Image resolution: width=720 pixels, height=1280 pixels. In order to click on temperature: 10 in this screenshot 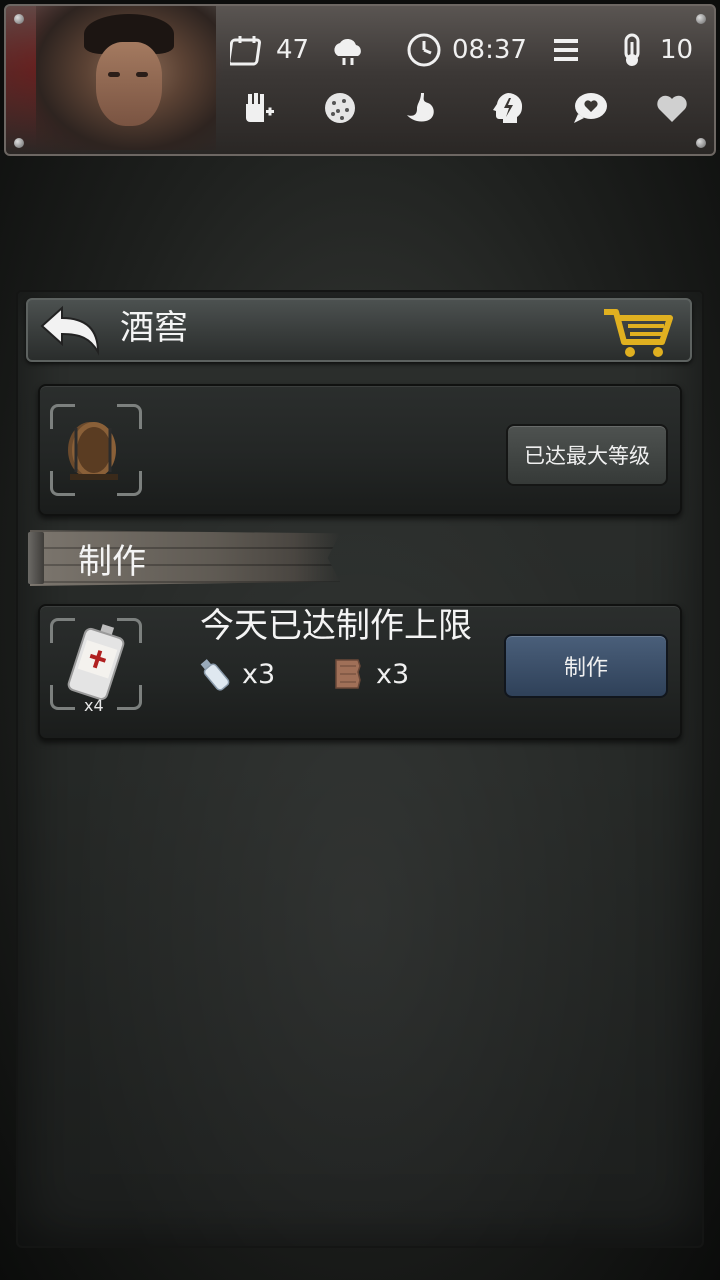, I will do `click(653, 50)`.